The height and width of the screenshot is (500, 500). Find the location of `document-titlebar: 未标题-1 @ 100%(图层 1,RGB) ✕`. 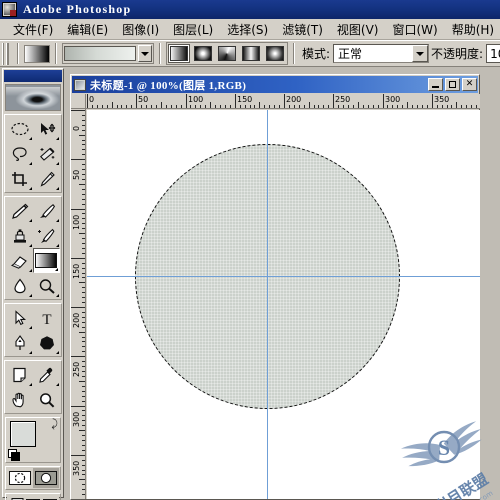

document-titlebar: 未标题-1 @ 100%(图层 1,RGB) ✕ is located at coordinates (275, 84).